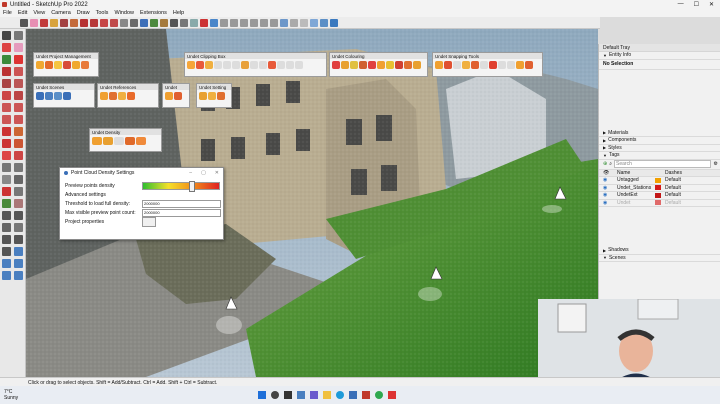  Describe the element at coordinates (18, 239) in the screenshot. I see `walk-icon` at that location.